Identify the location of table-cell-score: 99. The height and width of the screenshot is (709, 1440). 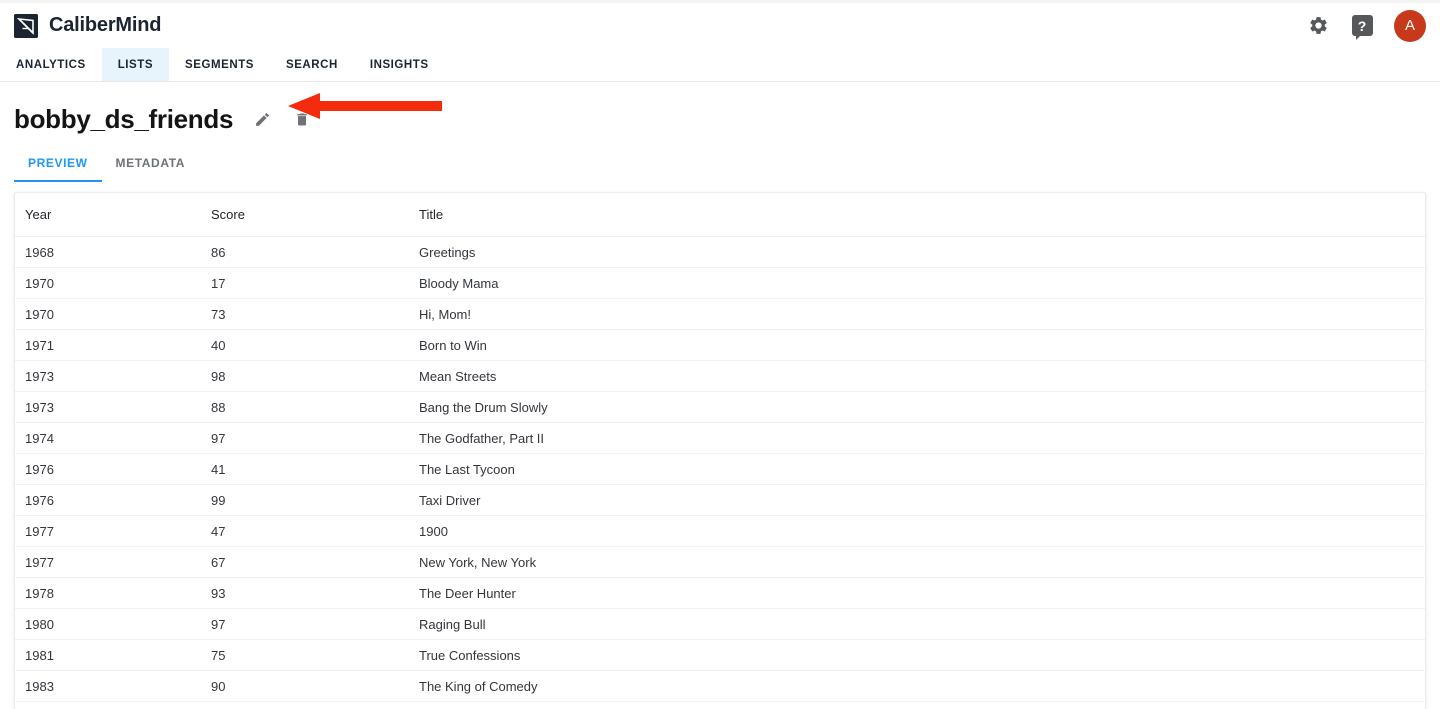
(315, 500).